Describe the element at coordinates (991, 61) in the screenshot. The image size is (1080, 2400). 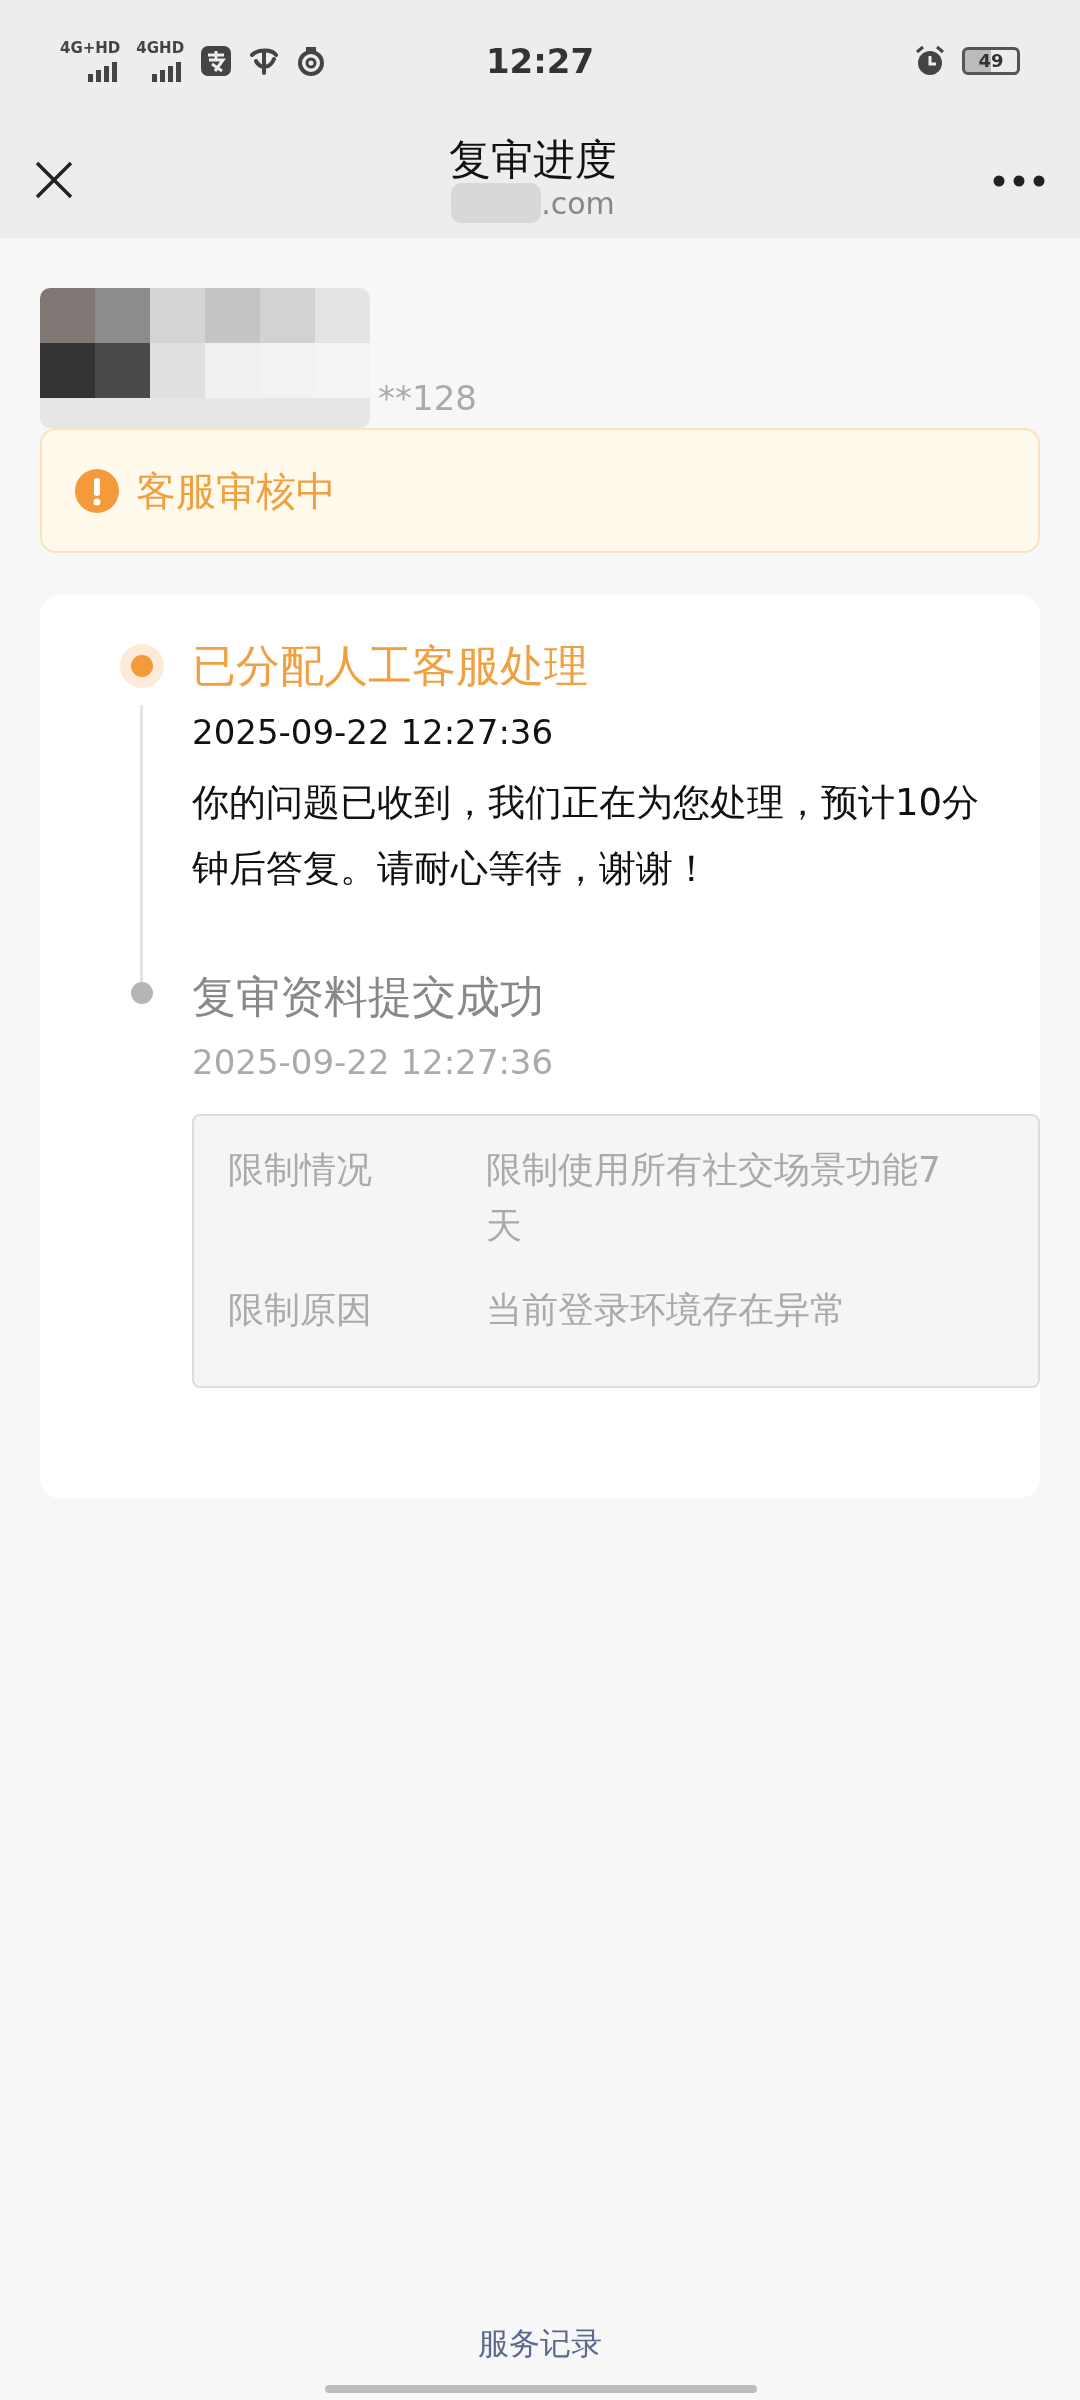
I see `battery-indicator: 49` at that location.